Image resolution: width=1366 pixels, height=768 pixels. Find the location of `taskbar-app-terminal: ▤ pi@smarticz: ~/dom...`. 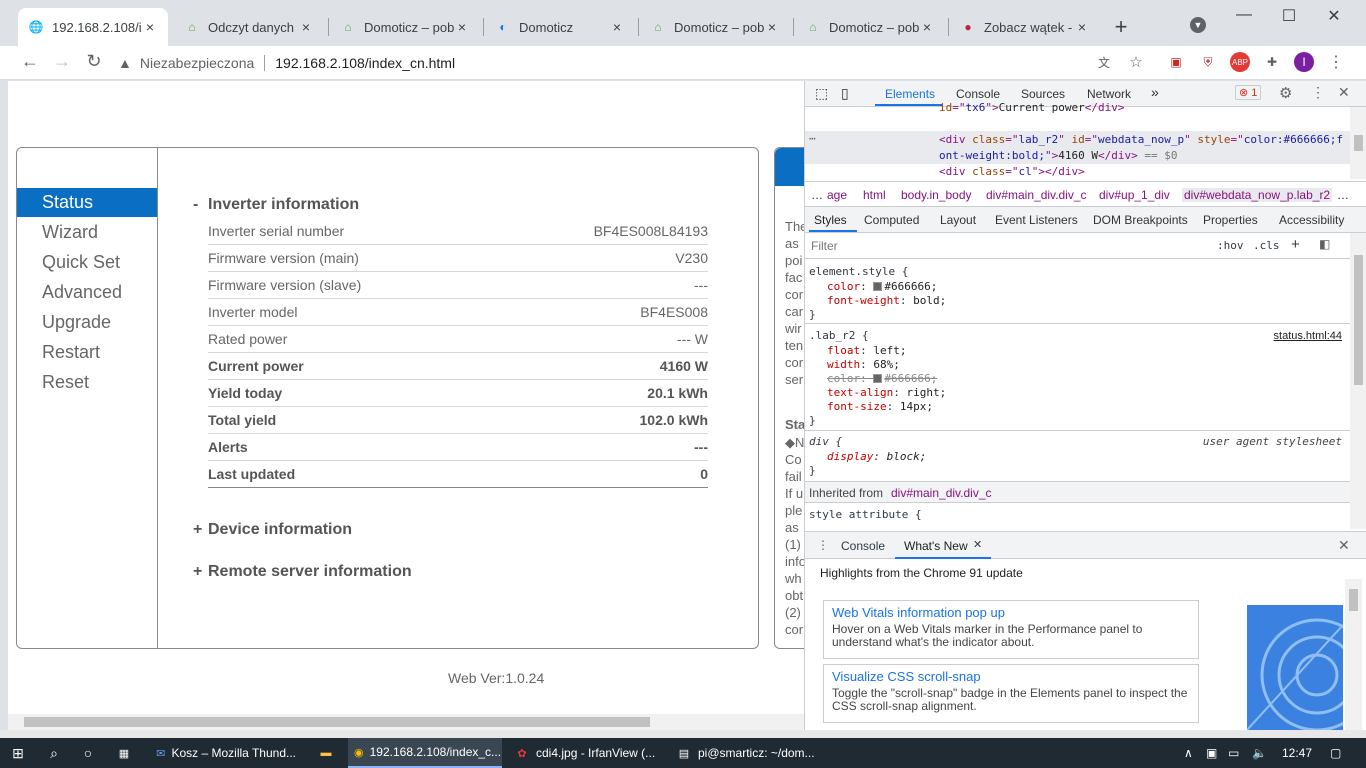

taskbar-app-terminal: ▤ pi@smarticz: ~/dom... is located at coordinates (747, 753).